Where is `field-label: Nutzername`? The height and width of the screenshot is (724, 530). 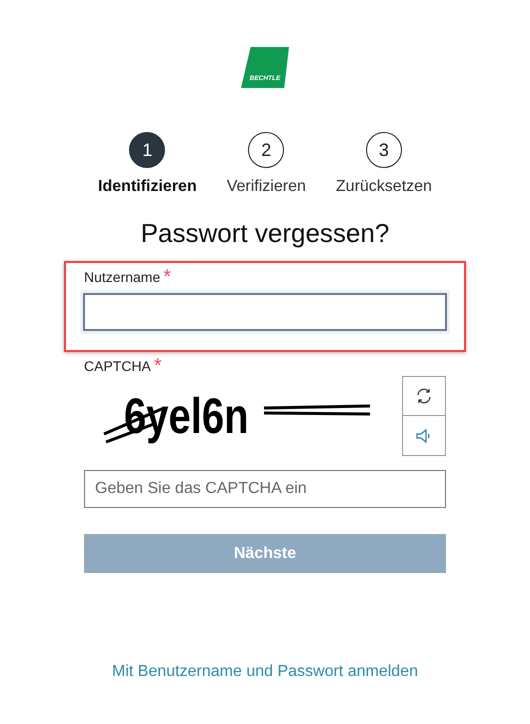 field-label: Nutzername is located at coordinates (122, 277).